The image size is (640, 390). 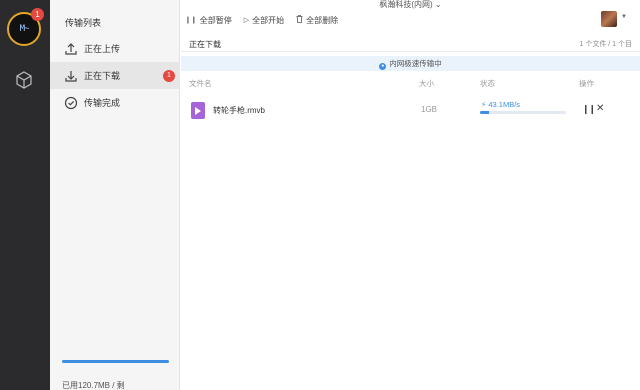 I want to click on start-all-button: ▷ 全部开始, so click(x=264, y=20).